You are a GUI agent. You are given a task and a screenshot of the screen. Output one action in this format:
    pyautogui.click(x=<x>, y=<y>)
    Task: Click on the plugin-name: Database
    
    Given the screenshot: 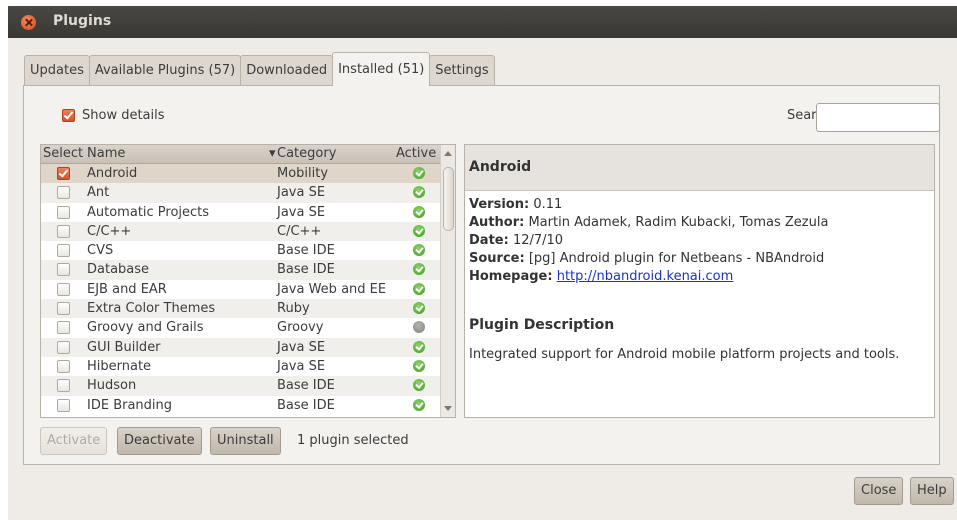 What is the action you would take?
    pyautogui.click(x=118, y=270)
    